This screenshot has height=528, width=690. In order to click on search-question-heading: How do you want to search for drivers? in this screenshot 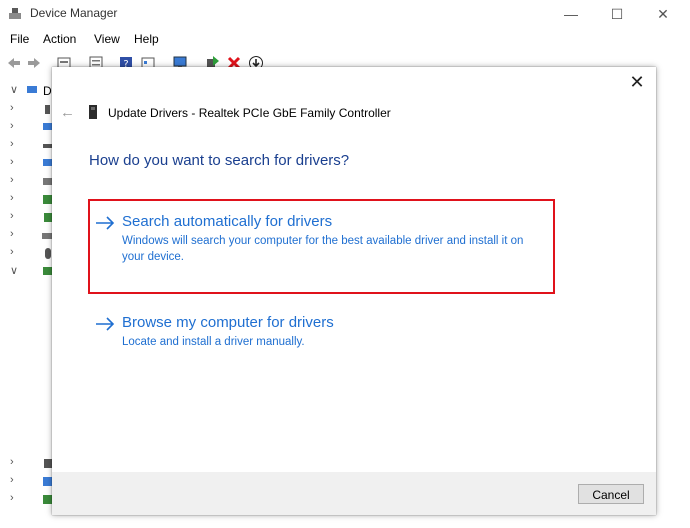, I will do `click(219, 160)`.